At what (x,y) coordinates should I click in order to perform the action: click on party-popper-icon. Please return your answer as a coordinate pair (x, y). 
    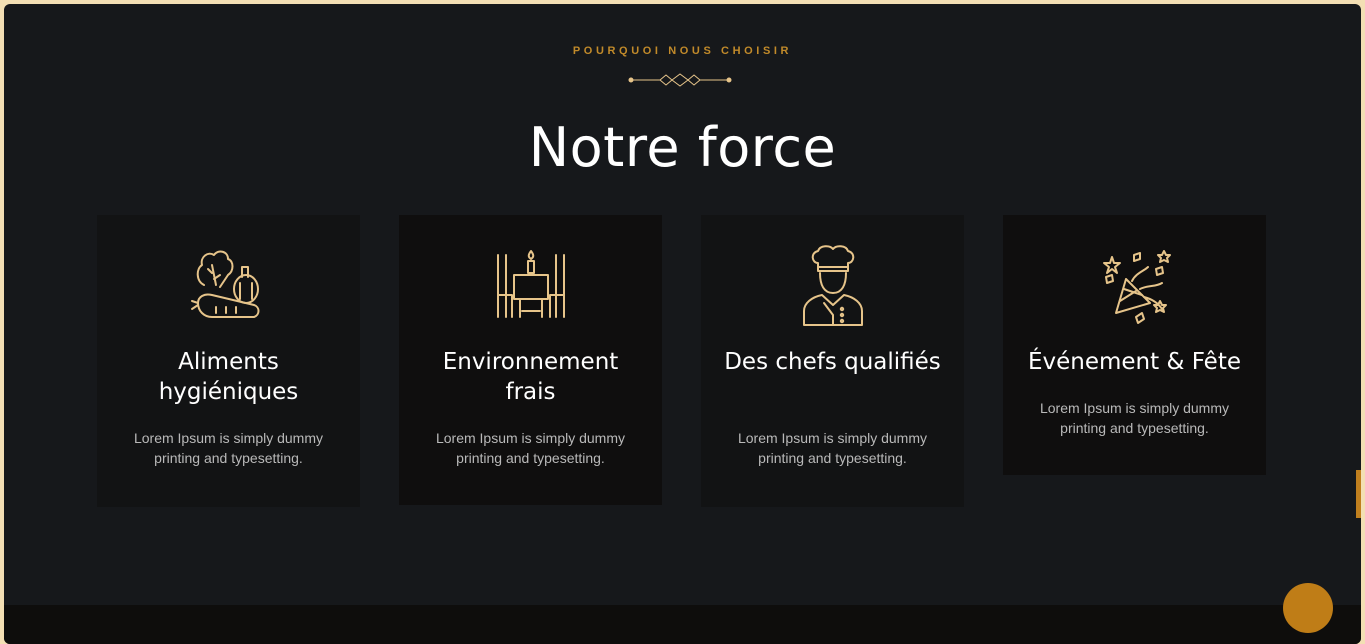
    Looking at the image, I should click on (1136, 287).